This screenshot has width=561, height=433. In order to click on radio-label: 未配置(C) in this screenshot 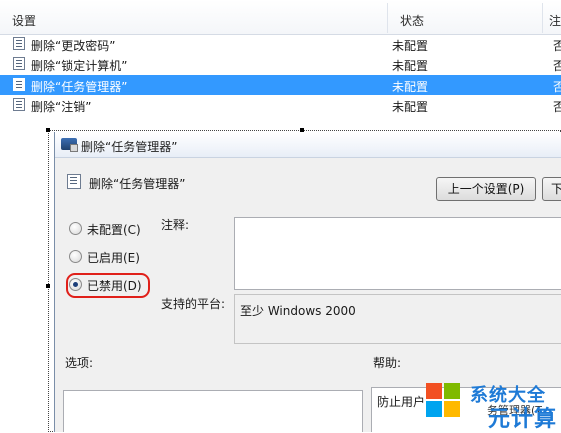, I will do `click(114, 230)`.